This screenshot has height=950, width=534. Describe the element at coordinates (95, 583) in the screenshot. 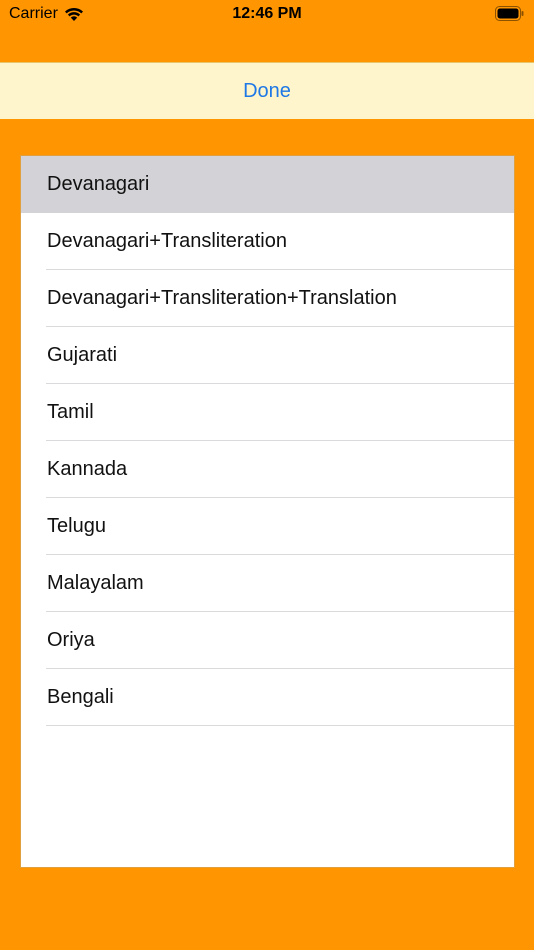

I see `list-item-label: Malayalam` at that location.